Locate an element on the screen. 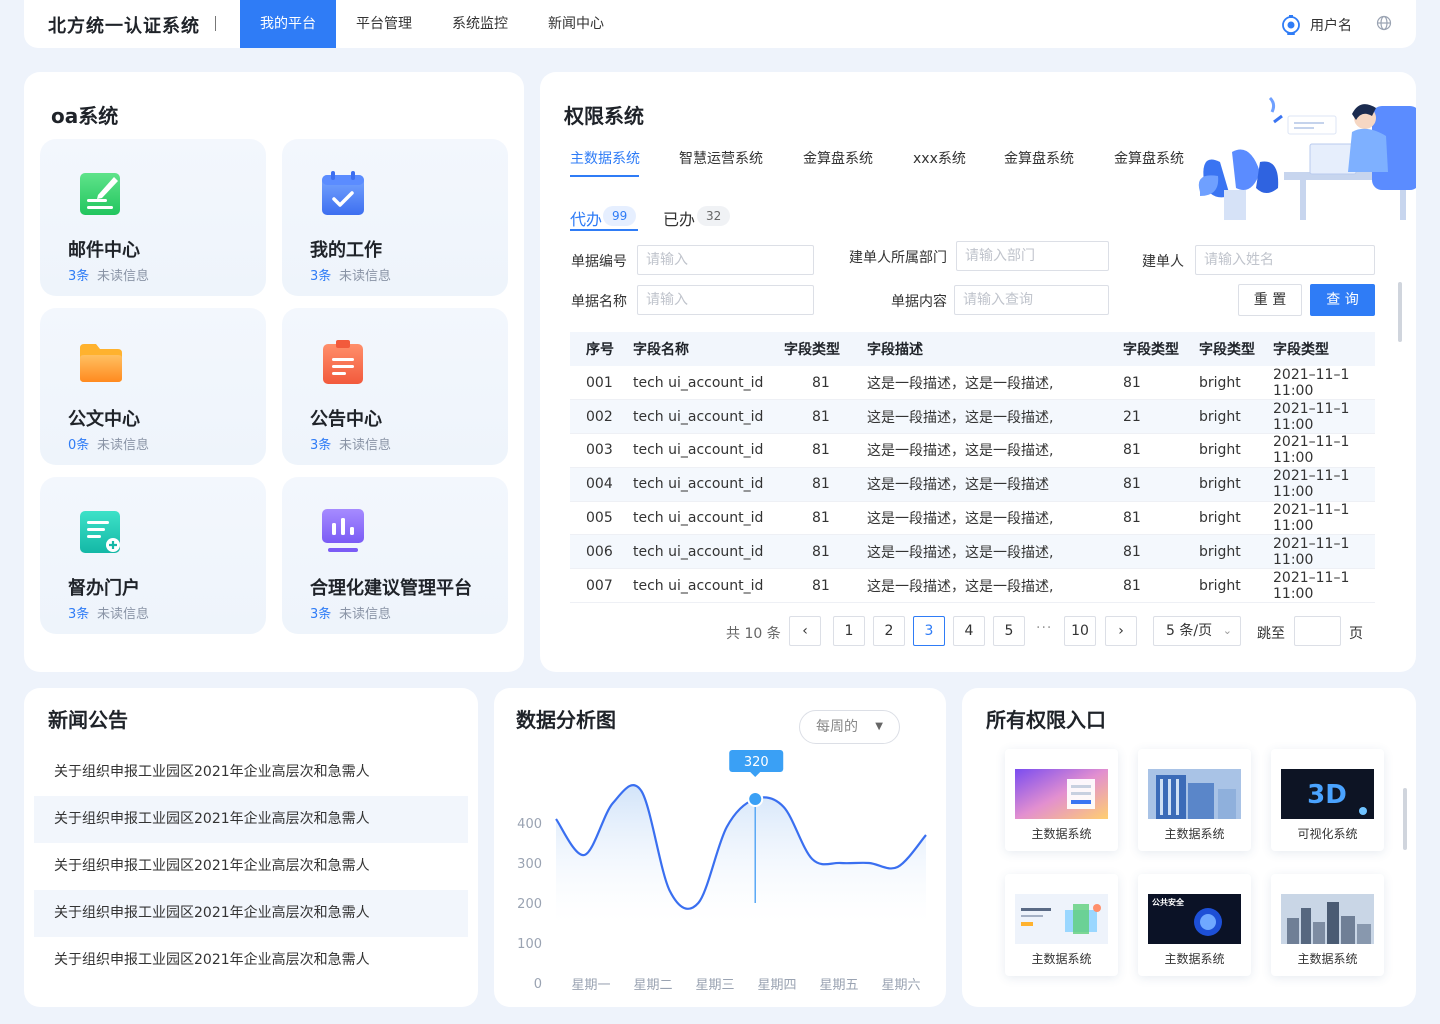  x-tick-label: 星期一 is located at coordinates (590, 985).